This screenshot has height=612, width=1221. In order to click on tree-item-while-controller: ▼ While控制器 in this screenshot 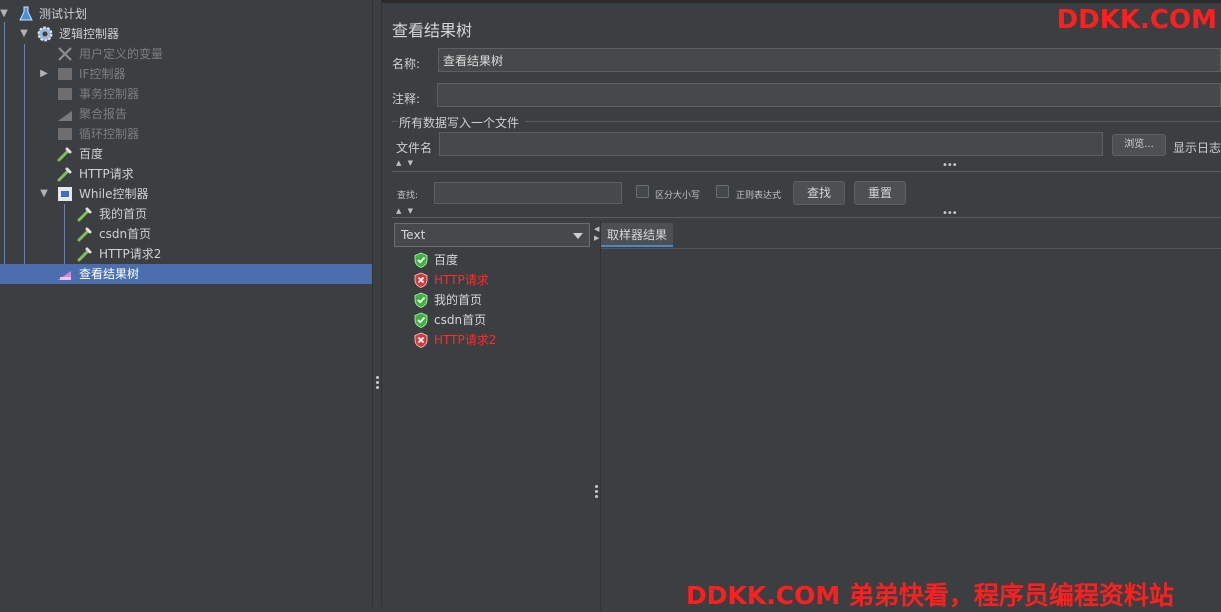, I will do `click(186, 194)`.